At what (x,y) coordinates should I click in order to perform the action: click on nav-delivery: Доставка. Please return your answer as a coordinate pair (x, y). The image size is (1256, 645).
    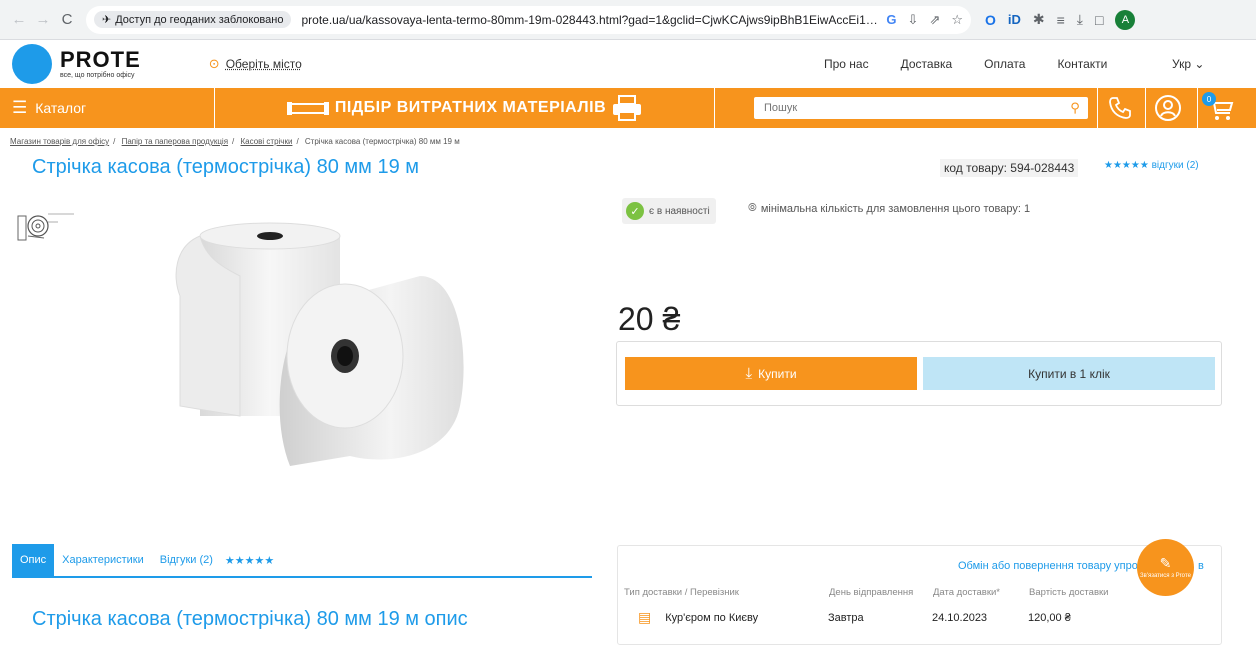
    Looking at the image, I should click on (927, 64).